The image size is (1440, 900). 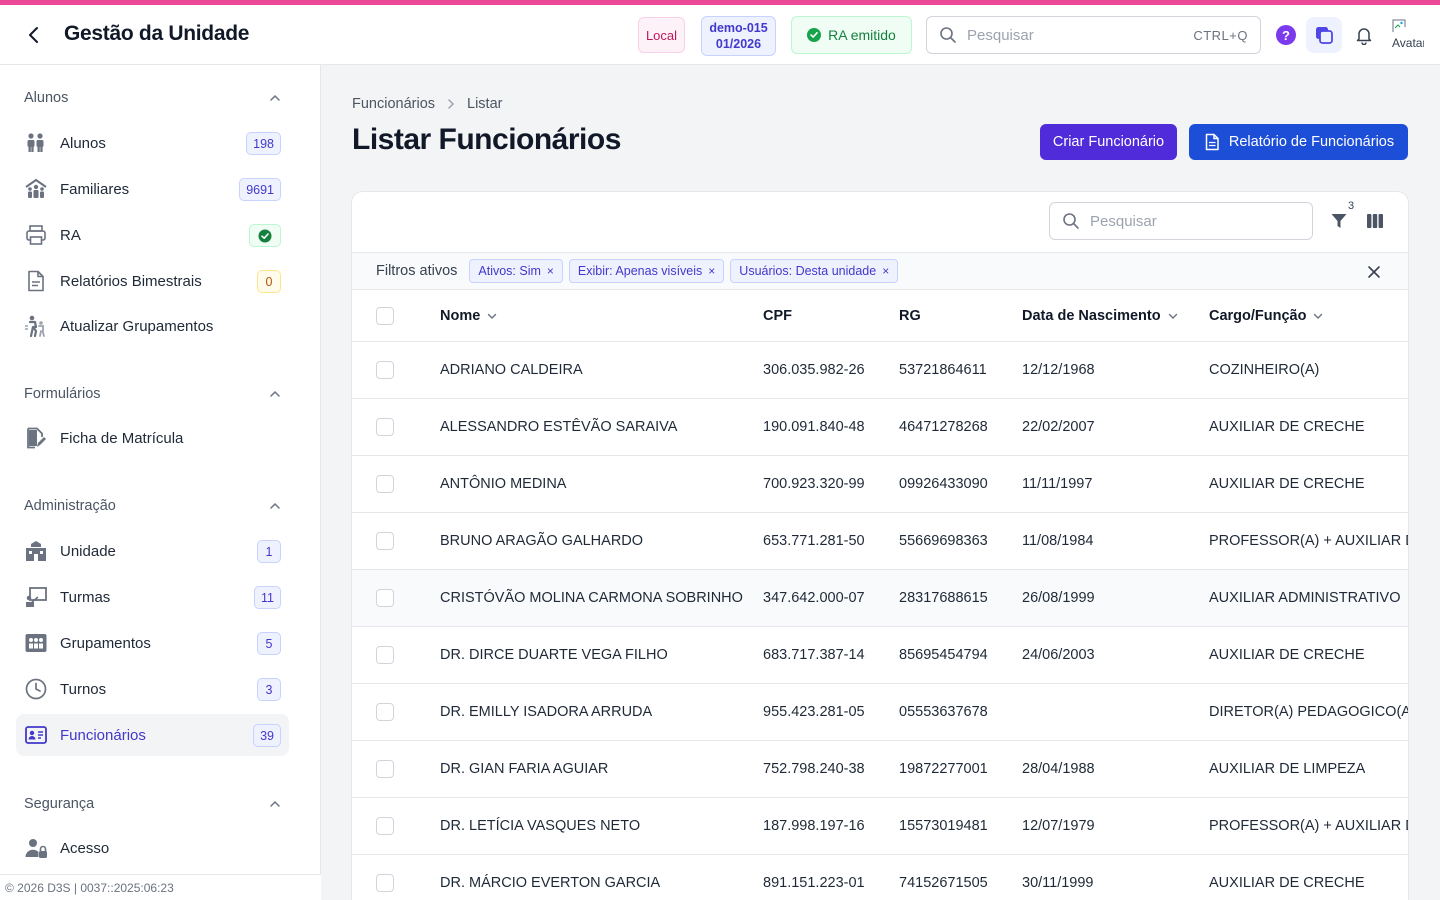 What do you see at coordinates (152, 438) in the screenshot?
I see `sidebar-item-ficha-de-matricula: Ficha de Matrícula` at bounding box center [152, 438].